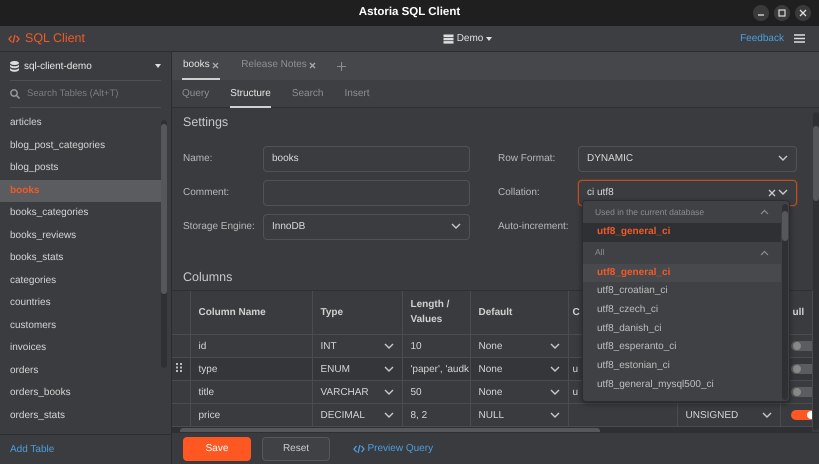 The width and height of the screenshot is (819, 464). Describe the element at coordinates (682, 310) in the screenshot. I see `dropdown-option: utf8_czech_ci` at that location.